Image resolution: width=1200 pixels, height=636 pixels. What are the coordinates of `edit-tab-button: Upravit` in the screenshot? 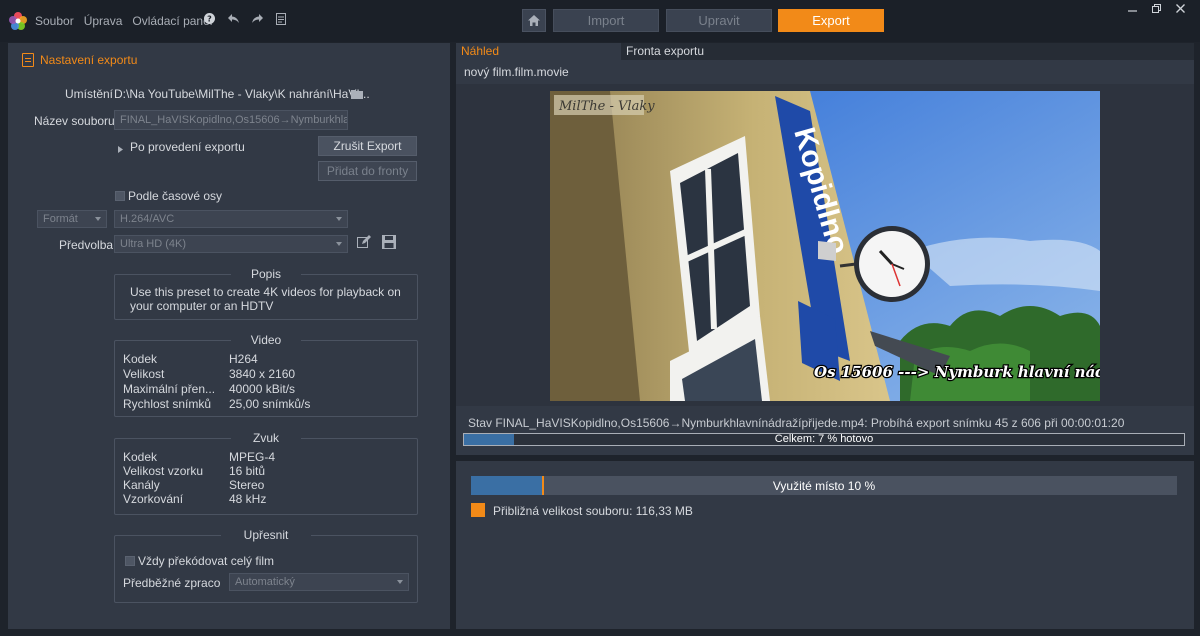 It's located at (719, 20).